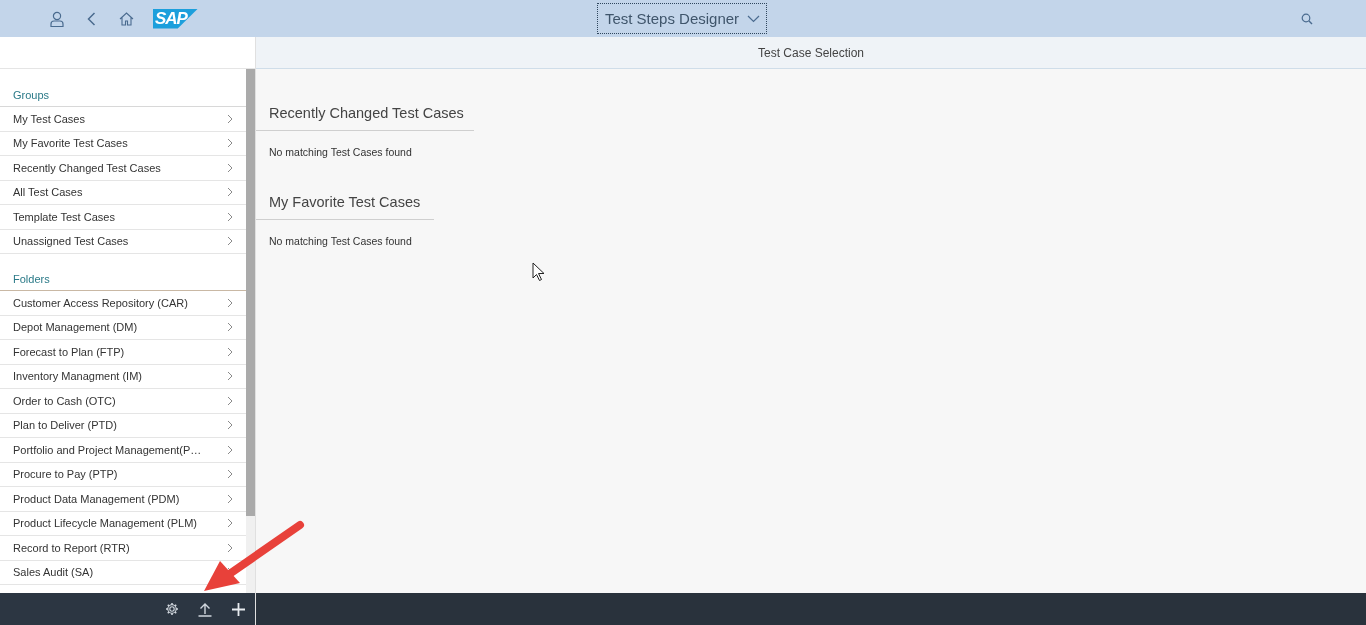 The width and height of the screenshot is (1366, 625). What do you see at coordinates (123, 327) in the screenshot?
I see `sidebar-item: Depot Management (DM)` at bounding box center [123, 327].